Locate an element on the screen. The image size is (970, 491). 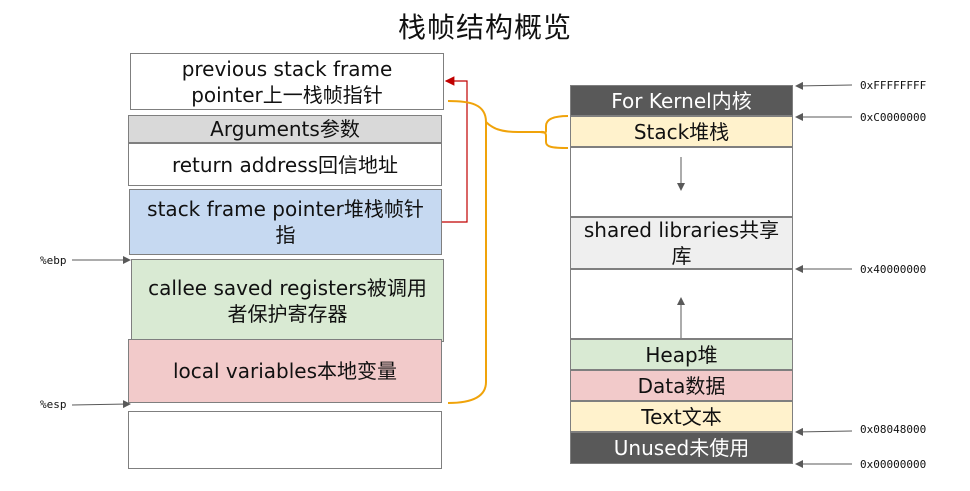
brace-connector is located at coordinates (512, 127).